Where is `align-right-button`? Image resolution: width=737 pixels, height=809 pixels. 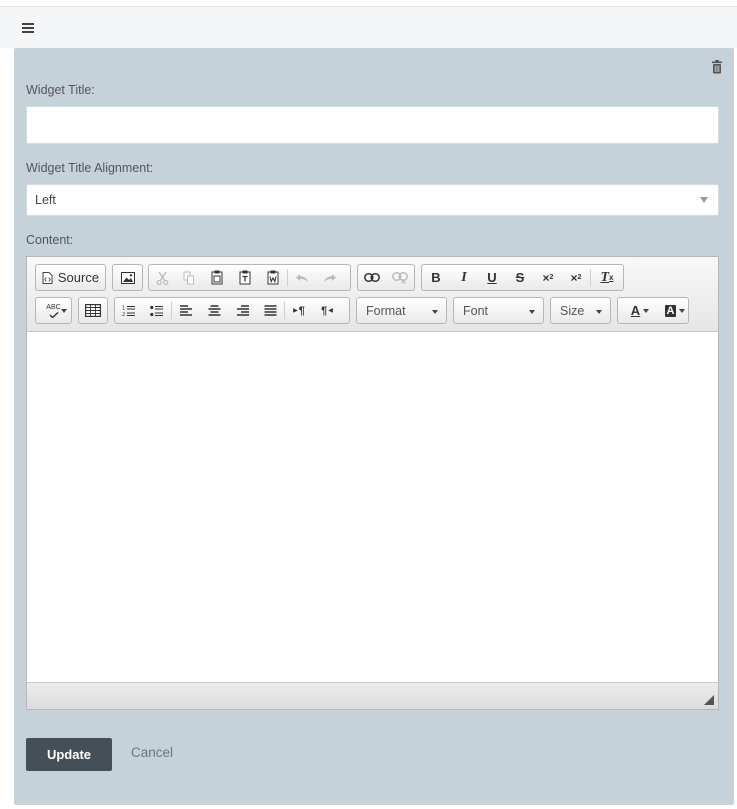
align-right-button is located at coordinates (242, 310).